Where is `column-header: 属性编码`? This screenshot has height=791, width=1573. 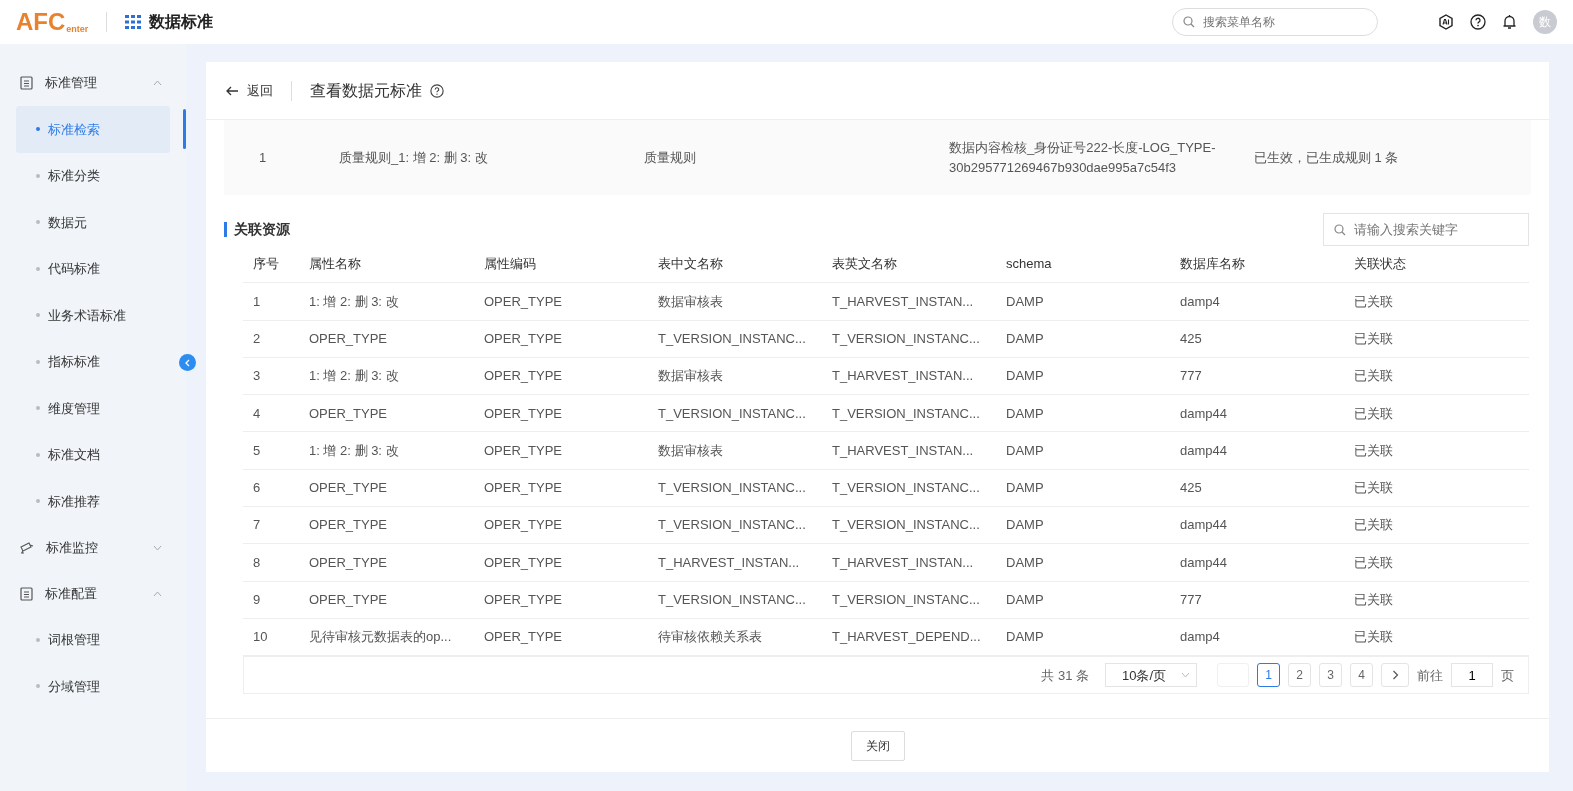 column-header: 属性编码 is located at coordinates (510, 264).